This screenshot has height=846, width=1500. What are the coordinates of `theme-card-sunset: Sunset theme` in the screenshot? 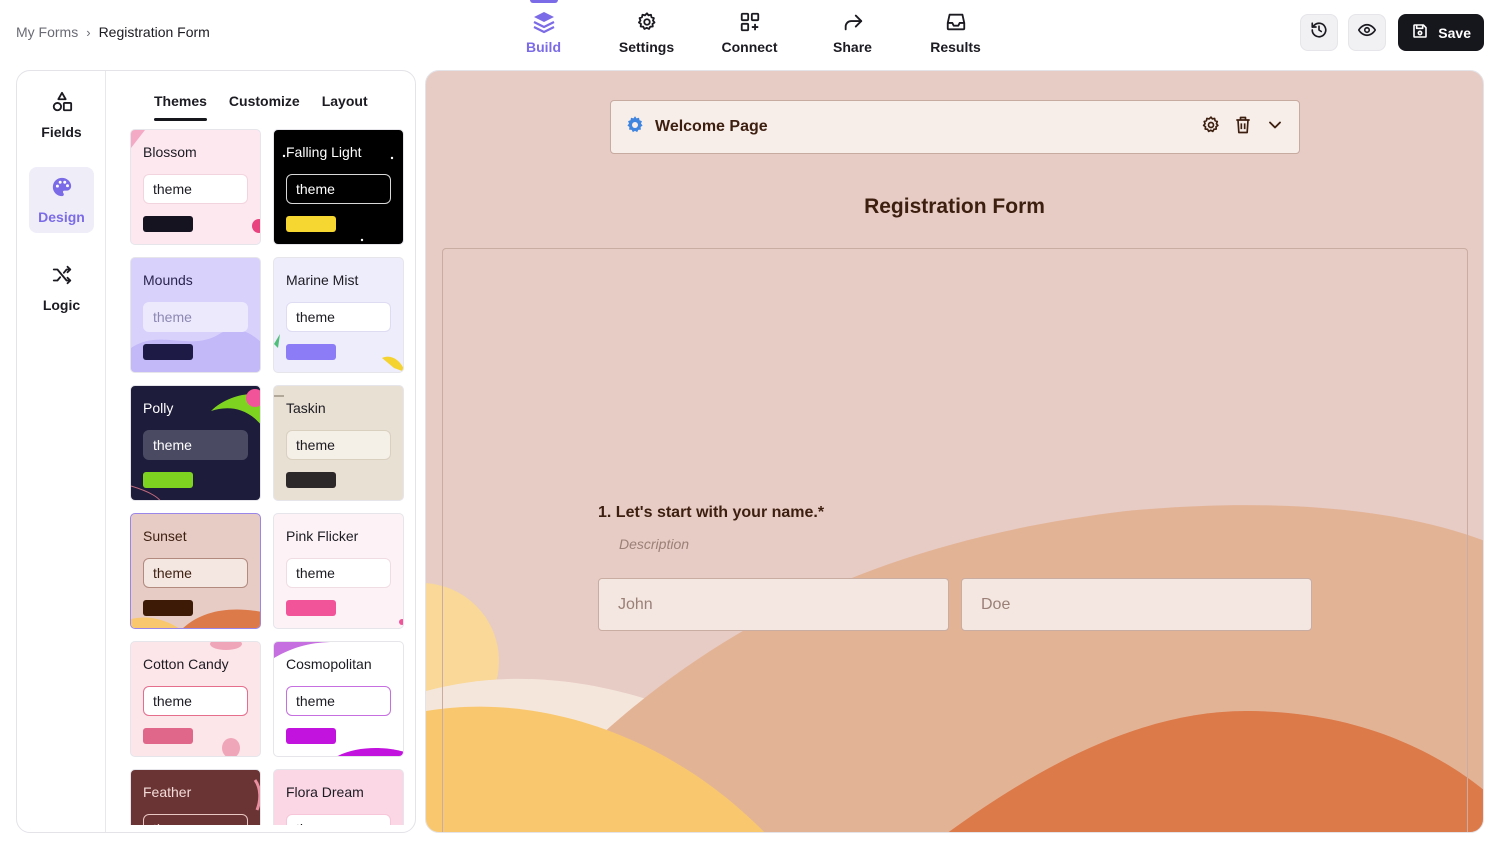 It's located at (195, 571).